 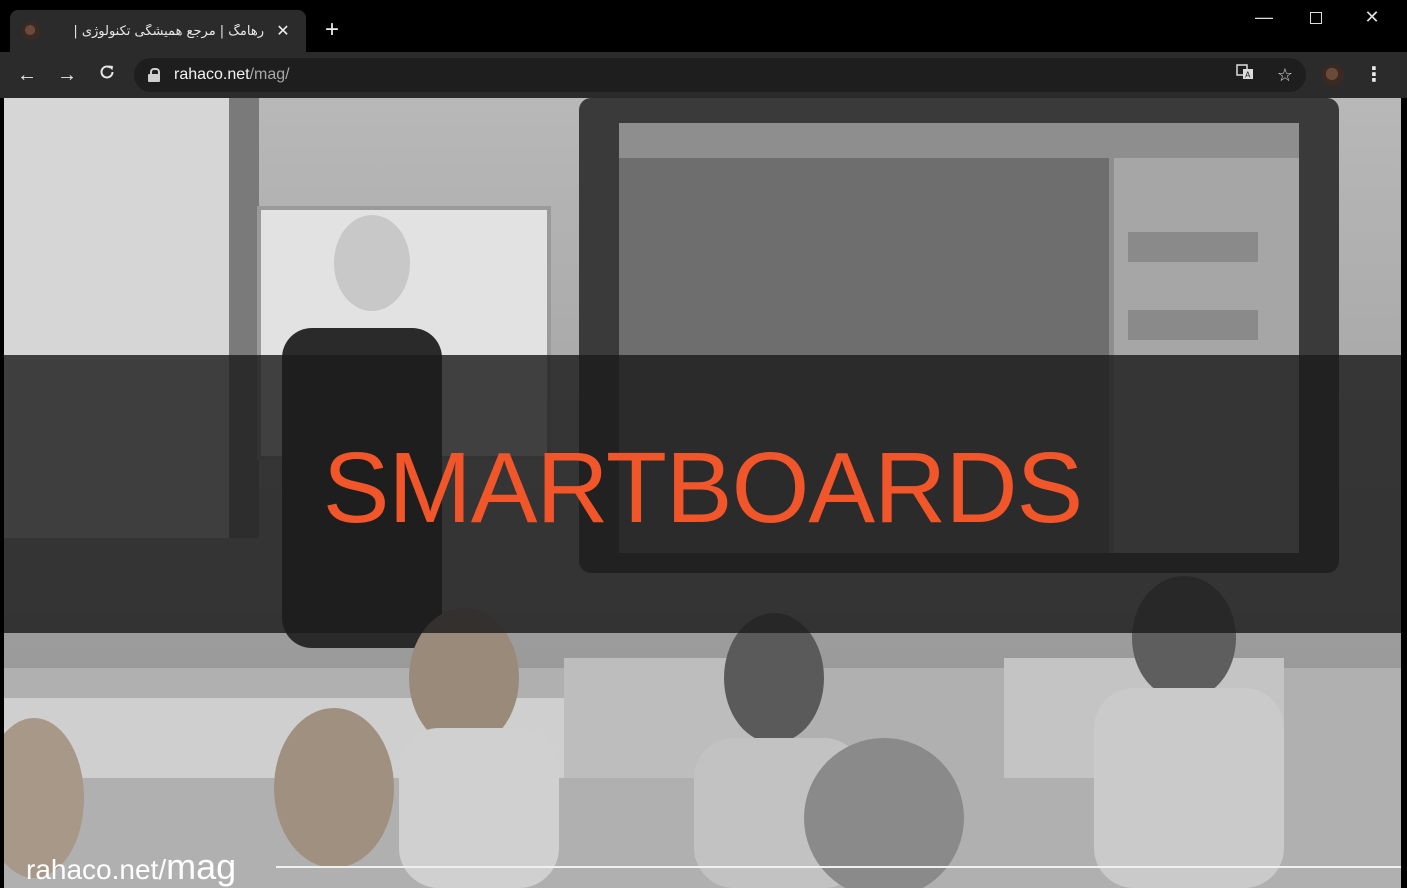 What do you see at coordinates (212, 74) in the screenshot?
I see `url-host: rahaco.net` at bounding box center [212, 74].